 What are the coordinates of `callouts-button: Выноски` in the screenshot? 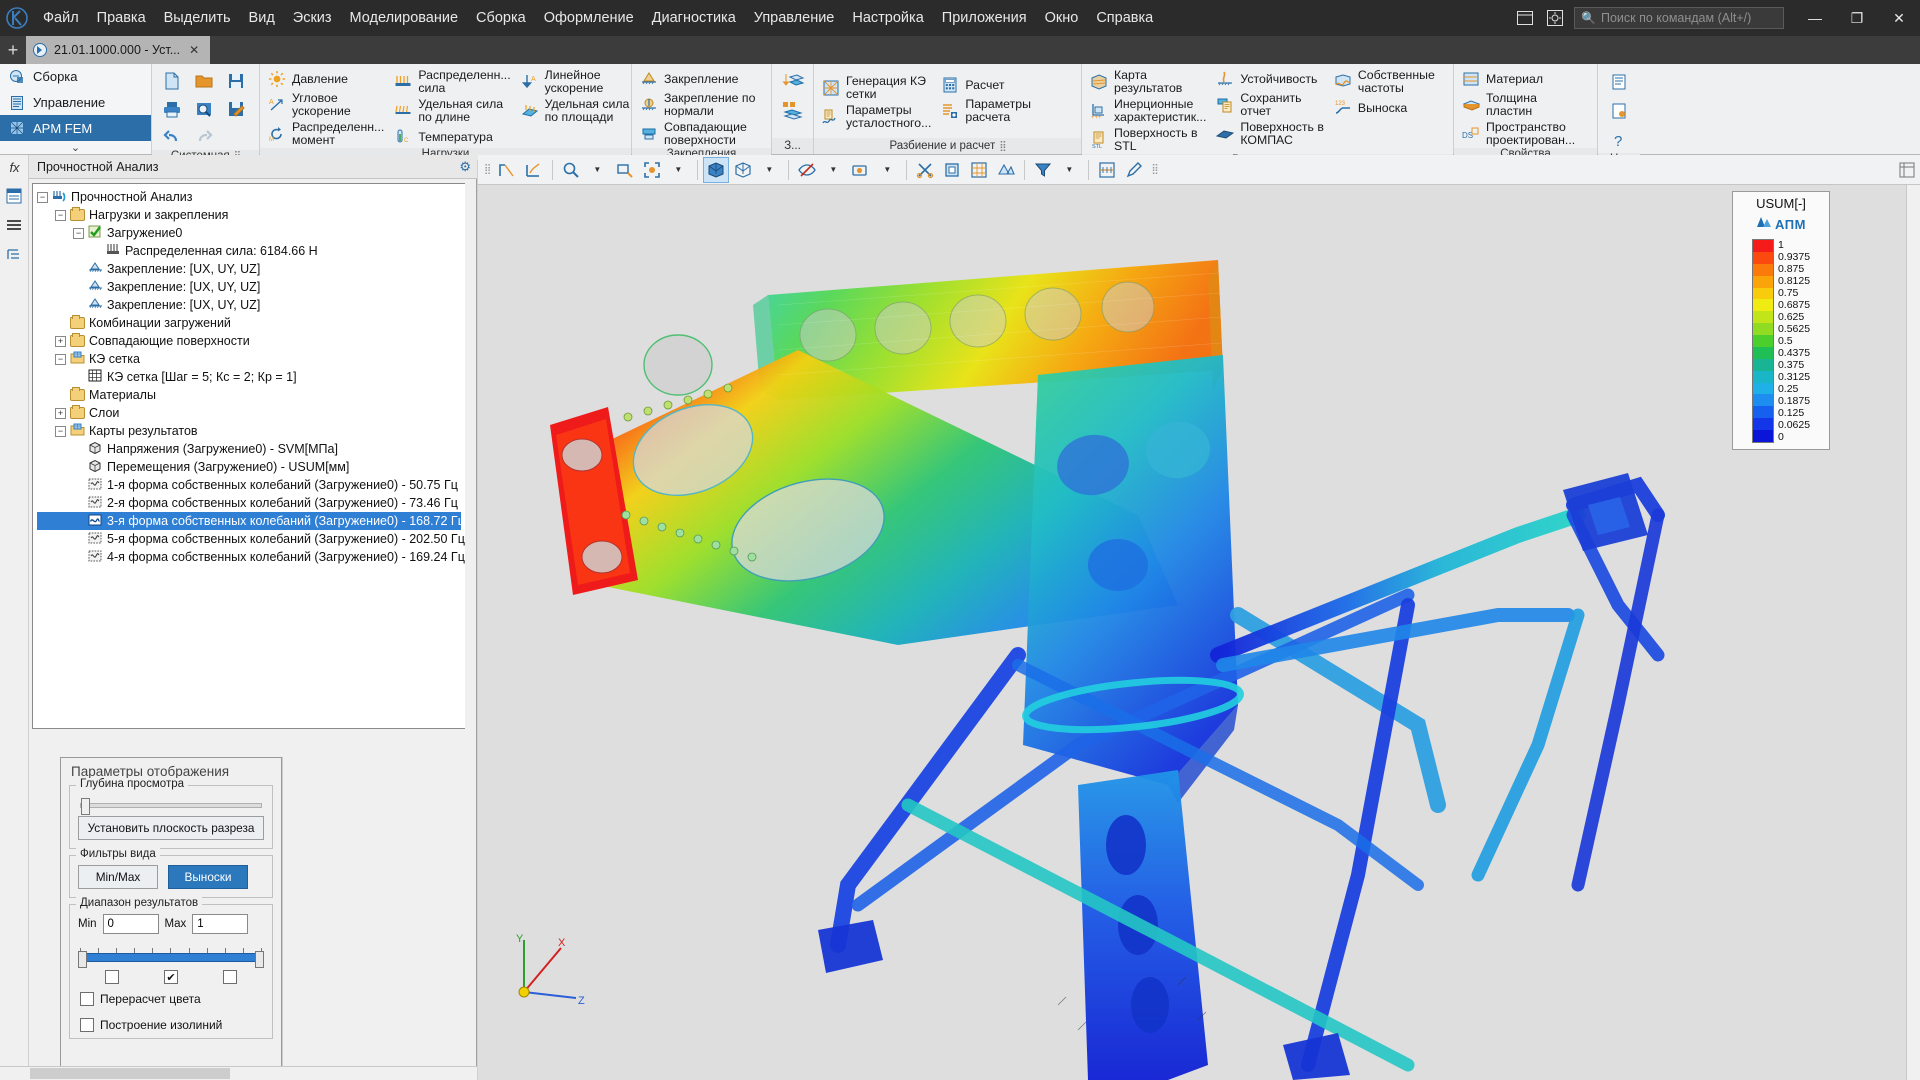 It's located at (208, 877).